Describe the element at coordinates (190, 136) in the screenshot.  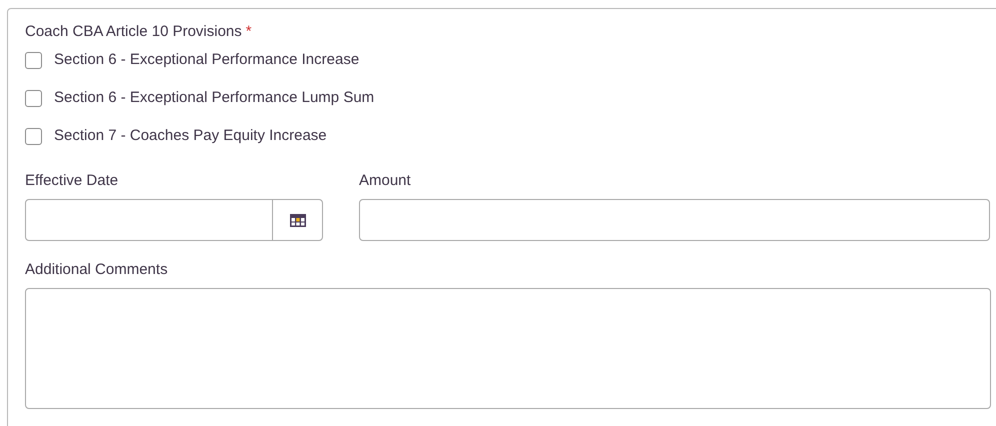
I see `checkbox-label: Section 7 - Coaches Pay Equity Increase` at that location.